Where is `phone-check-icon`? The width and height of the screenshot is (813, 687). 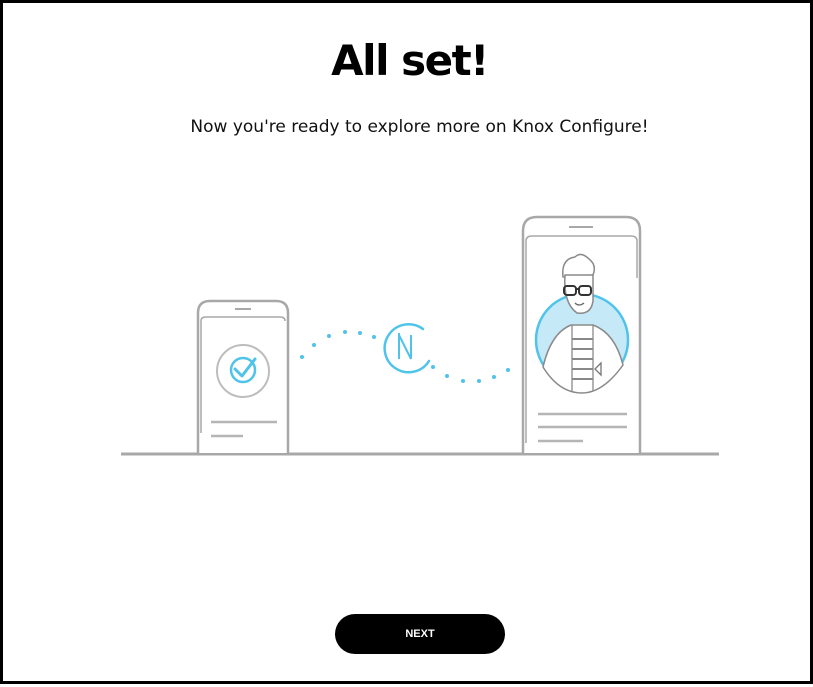 phone-check-icon is located at coordinates (243, 376).